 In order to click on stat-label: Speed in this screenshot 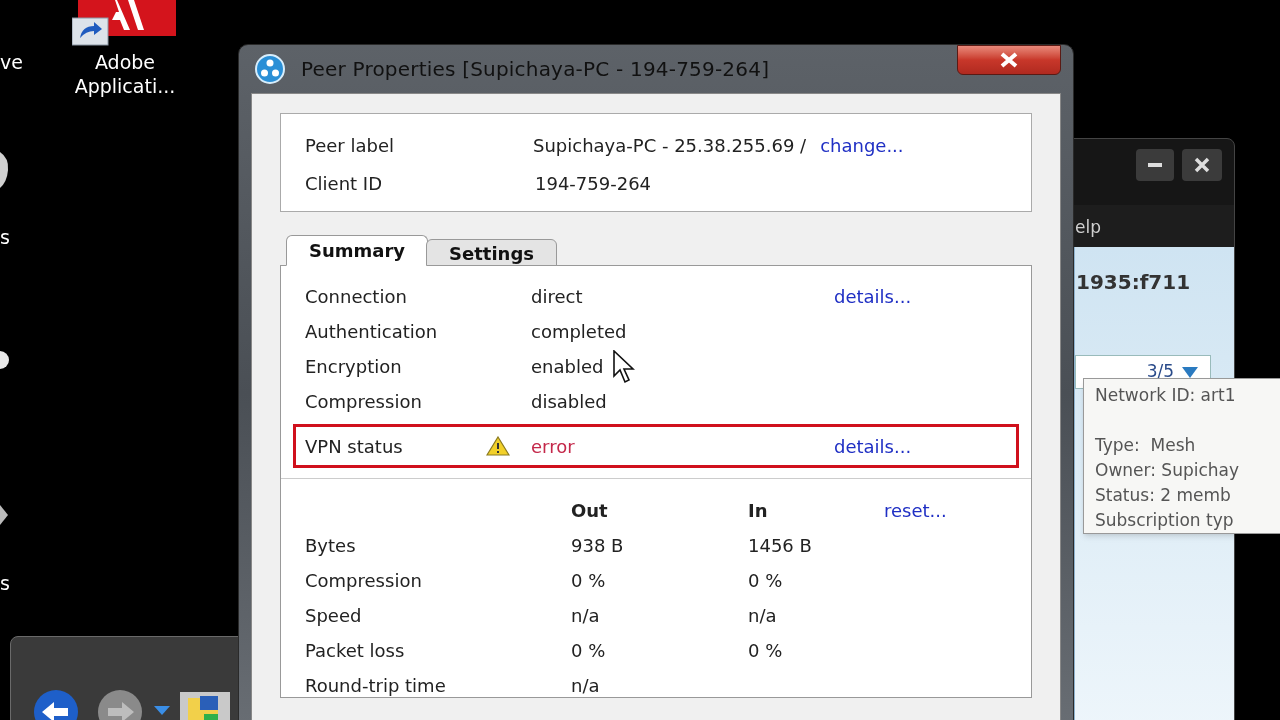, I will do `click(334, 616)`.